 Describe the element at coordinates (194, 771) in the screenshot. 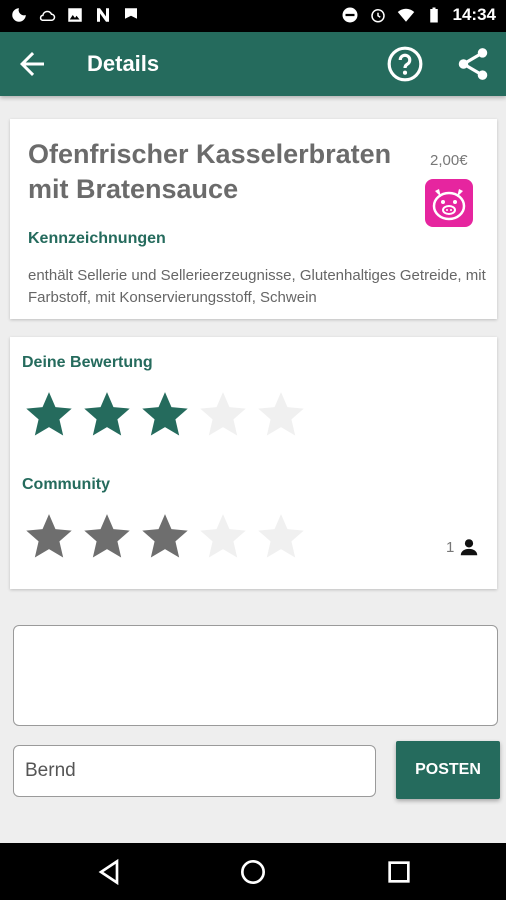

I see `name-input` at that location.